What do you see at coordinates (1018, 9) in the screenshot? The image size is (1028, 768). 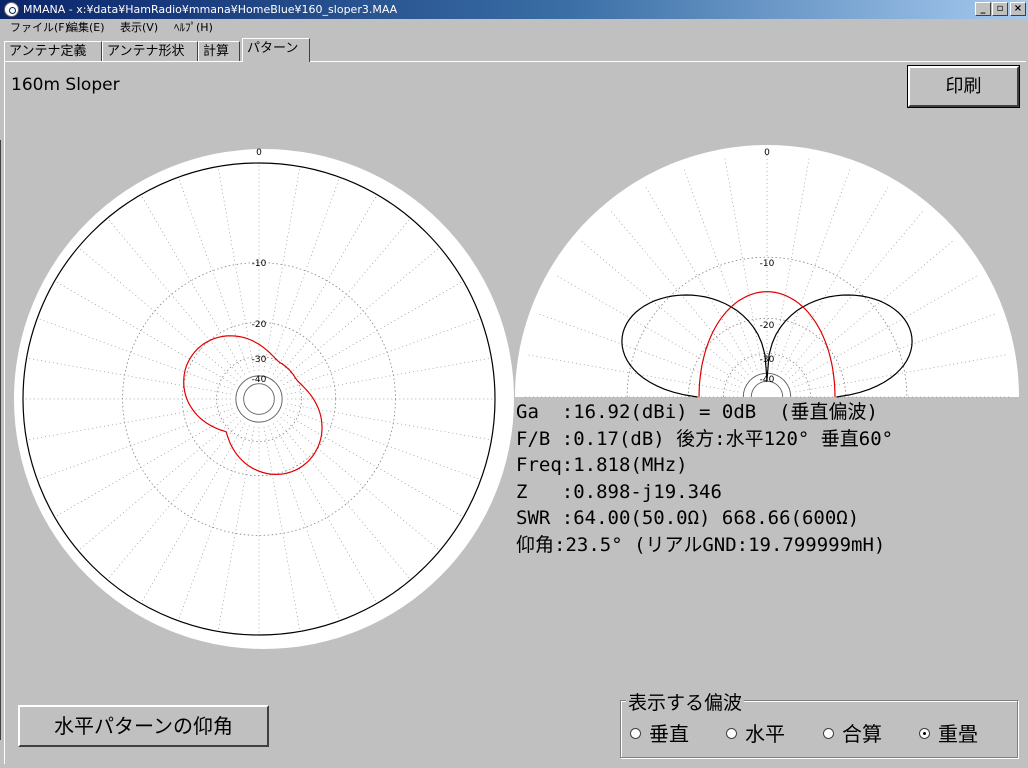 I see `close-button: ×` at bounding box center [1018, 9].